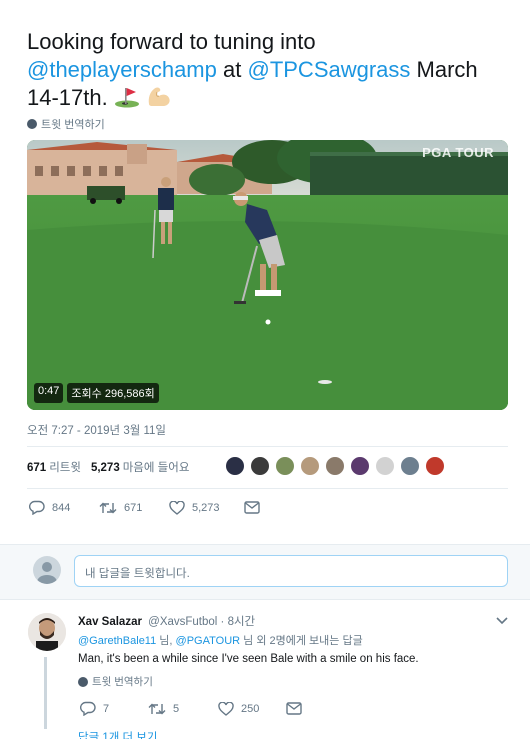 Image resolution: width=530 pixels, height=739 pixels. What do you see at coordinates (127, 100) in the screenshot?
I see `flag-in-hole-emoji` at bounding box center [127, 100].